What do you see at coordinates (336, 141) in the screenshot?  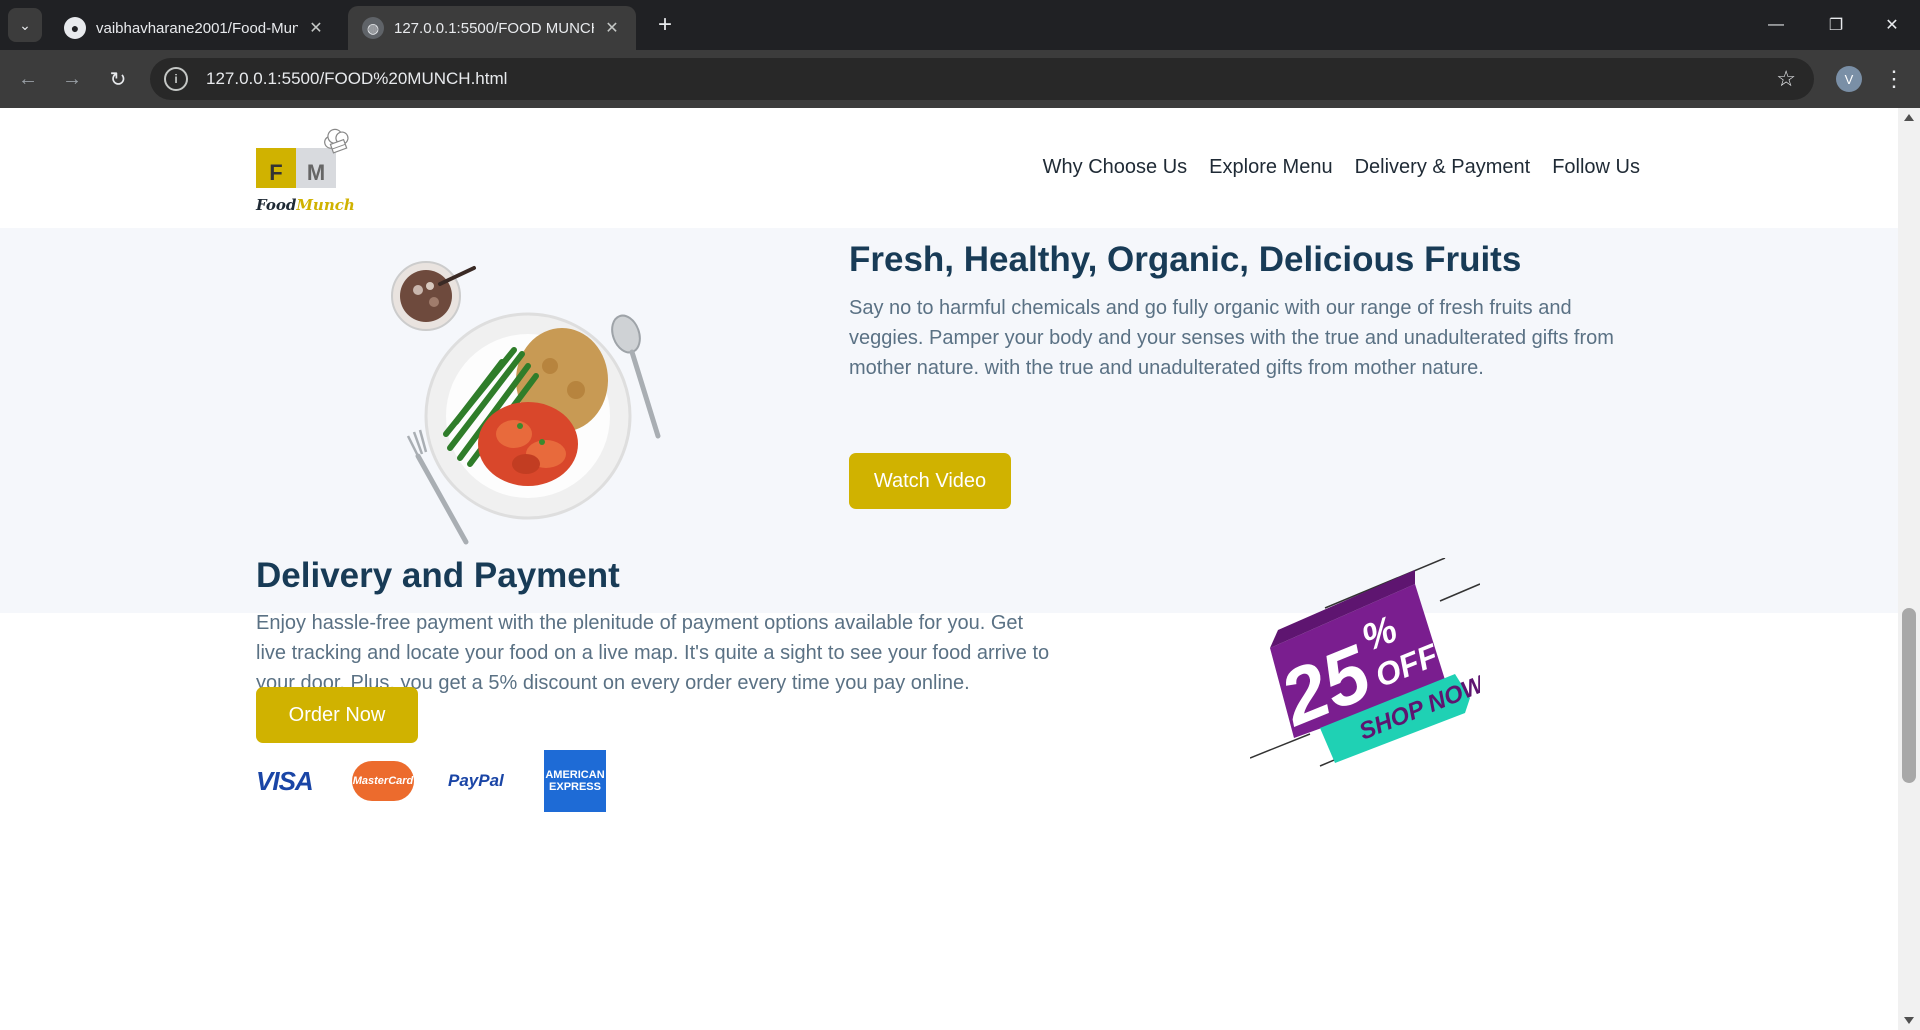 I see `chef-hat-icon` at bounding box center [336, 141].